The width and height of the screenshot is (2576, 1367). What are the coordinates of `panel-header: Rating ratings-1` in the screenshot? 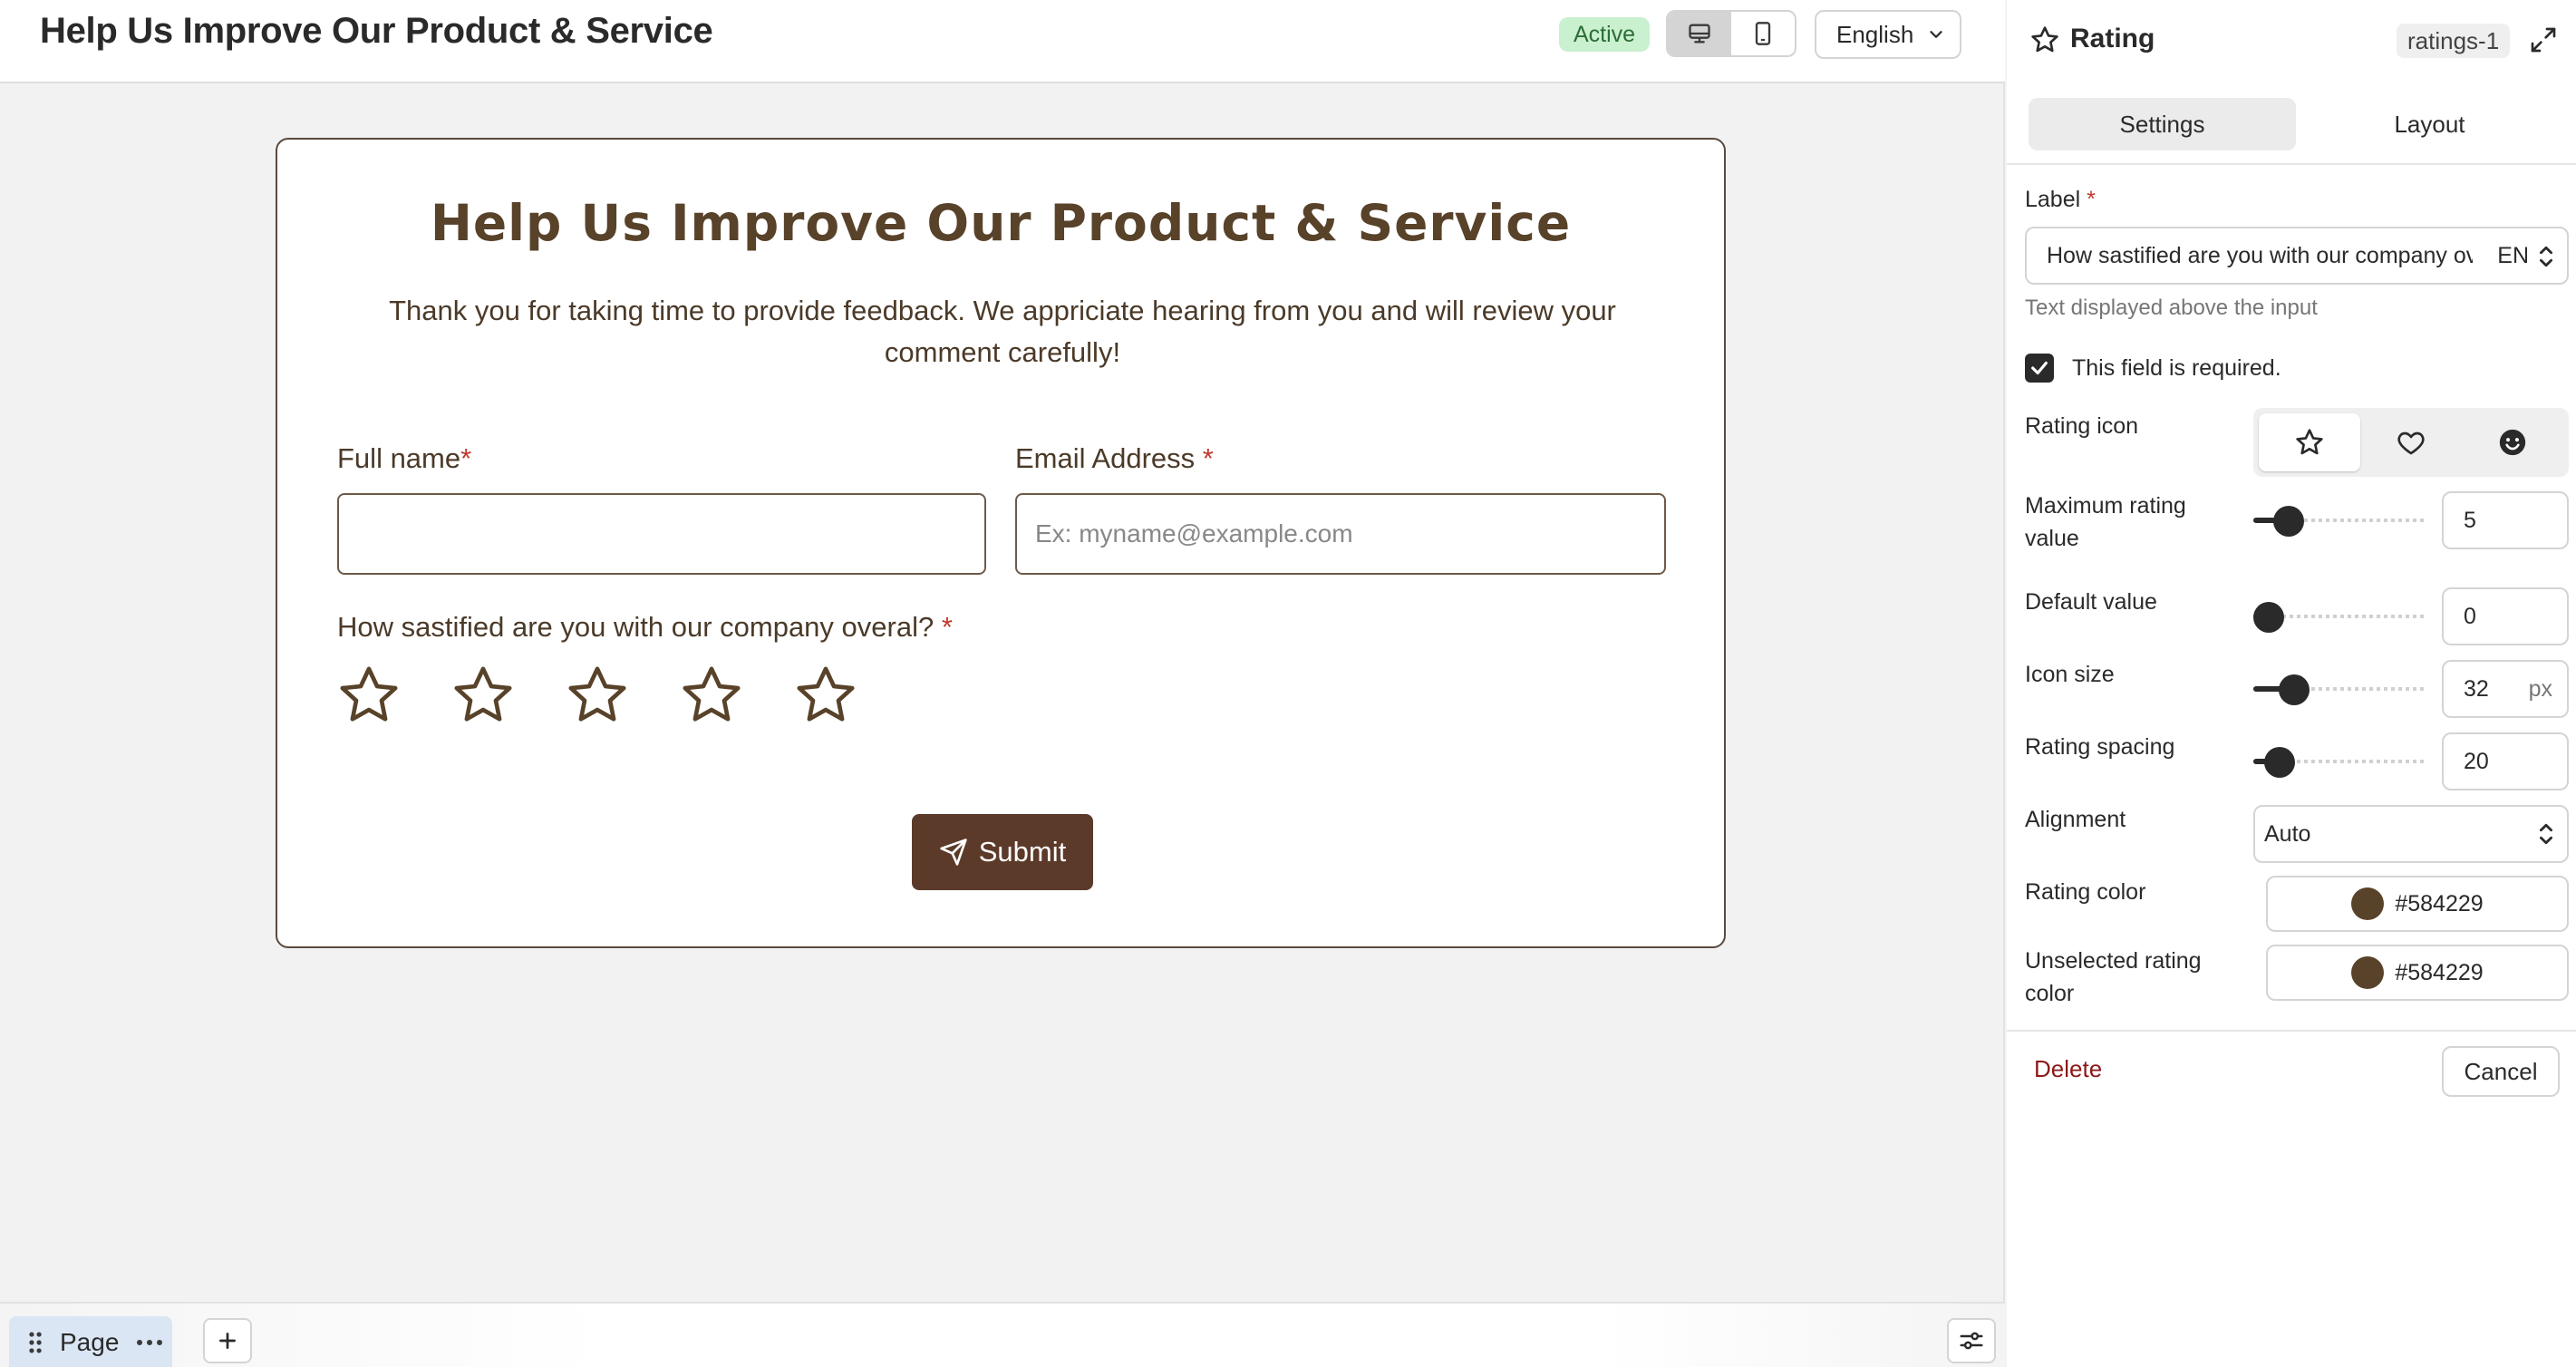 It's located at (2291, 41).